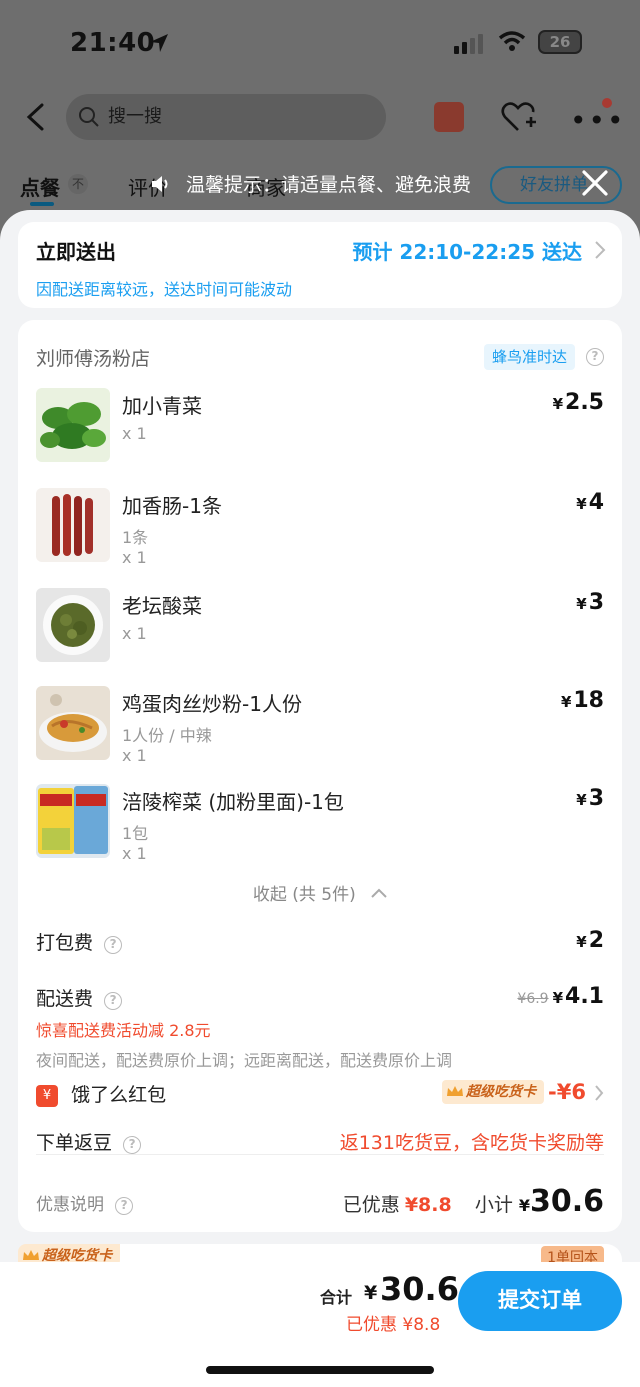  I want to click on delivery-card: 立即送出 预计 22:10-22:25 送达 因配送距离较远，送达时间可能波动, so click(320, 265).